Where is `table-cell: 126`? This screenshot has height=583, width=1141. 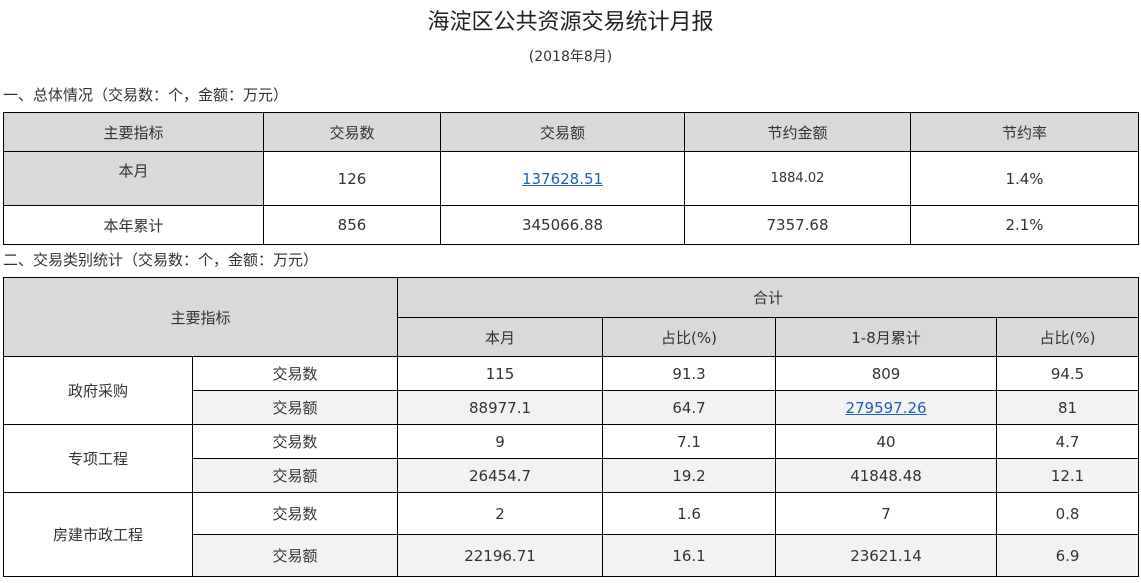
table-cell: 126 is located at coordinates (352, 178).